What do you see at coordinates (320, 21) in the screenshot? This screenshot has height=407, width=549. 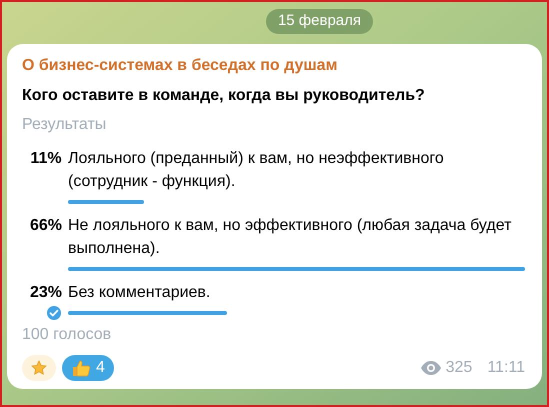 I see `date-badge: 15 февраля` at bounding box center [320, 21].